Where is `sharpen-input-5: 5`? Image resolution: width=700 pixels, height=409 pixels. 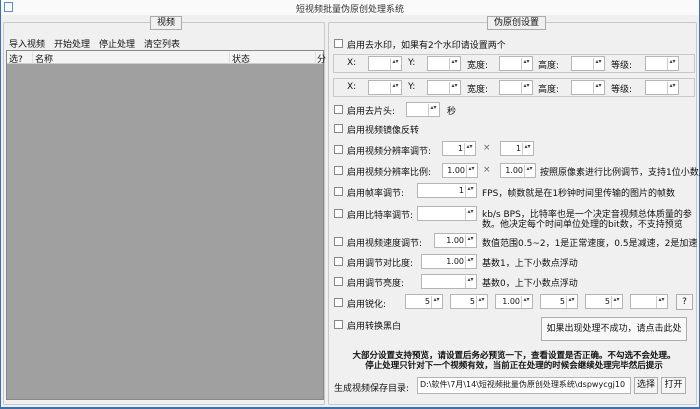
sharpen-input-5: 5 is located at coordinates (604, 301).